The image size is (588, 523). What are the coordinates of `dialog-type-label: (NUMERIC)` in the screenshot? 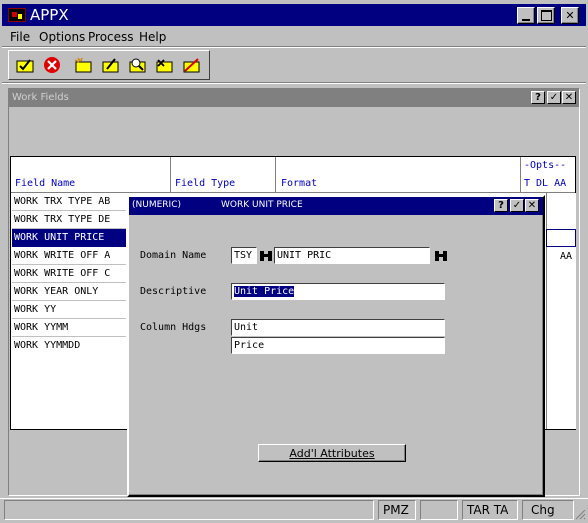 It's located at (156, 205).